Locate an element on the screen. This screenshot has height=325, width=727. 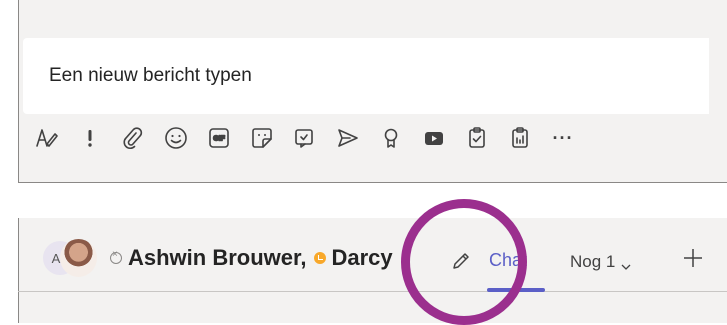
format-button is located at coordinates (47, 138).